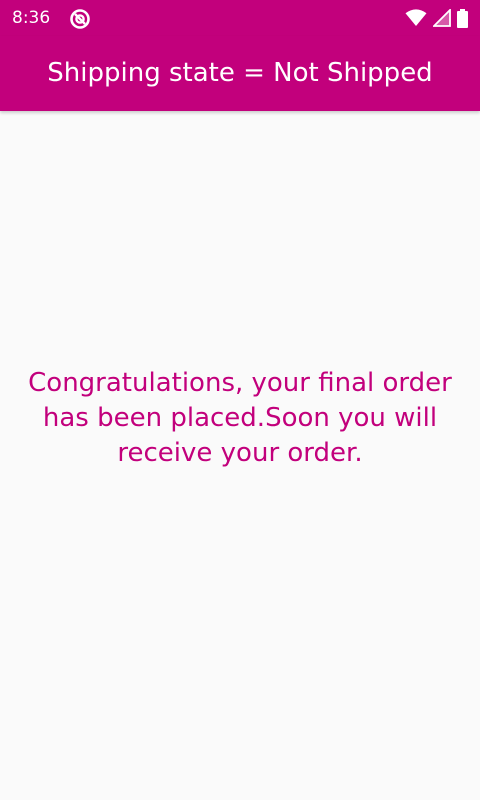 The image size is (480, 800). Describe the element at coordinates (462, 18) in the screenshot. I see `battery-icon` at that location.